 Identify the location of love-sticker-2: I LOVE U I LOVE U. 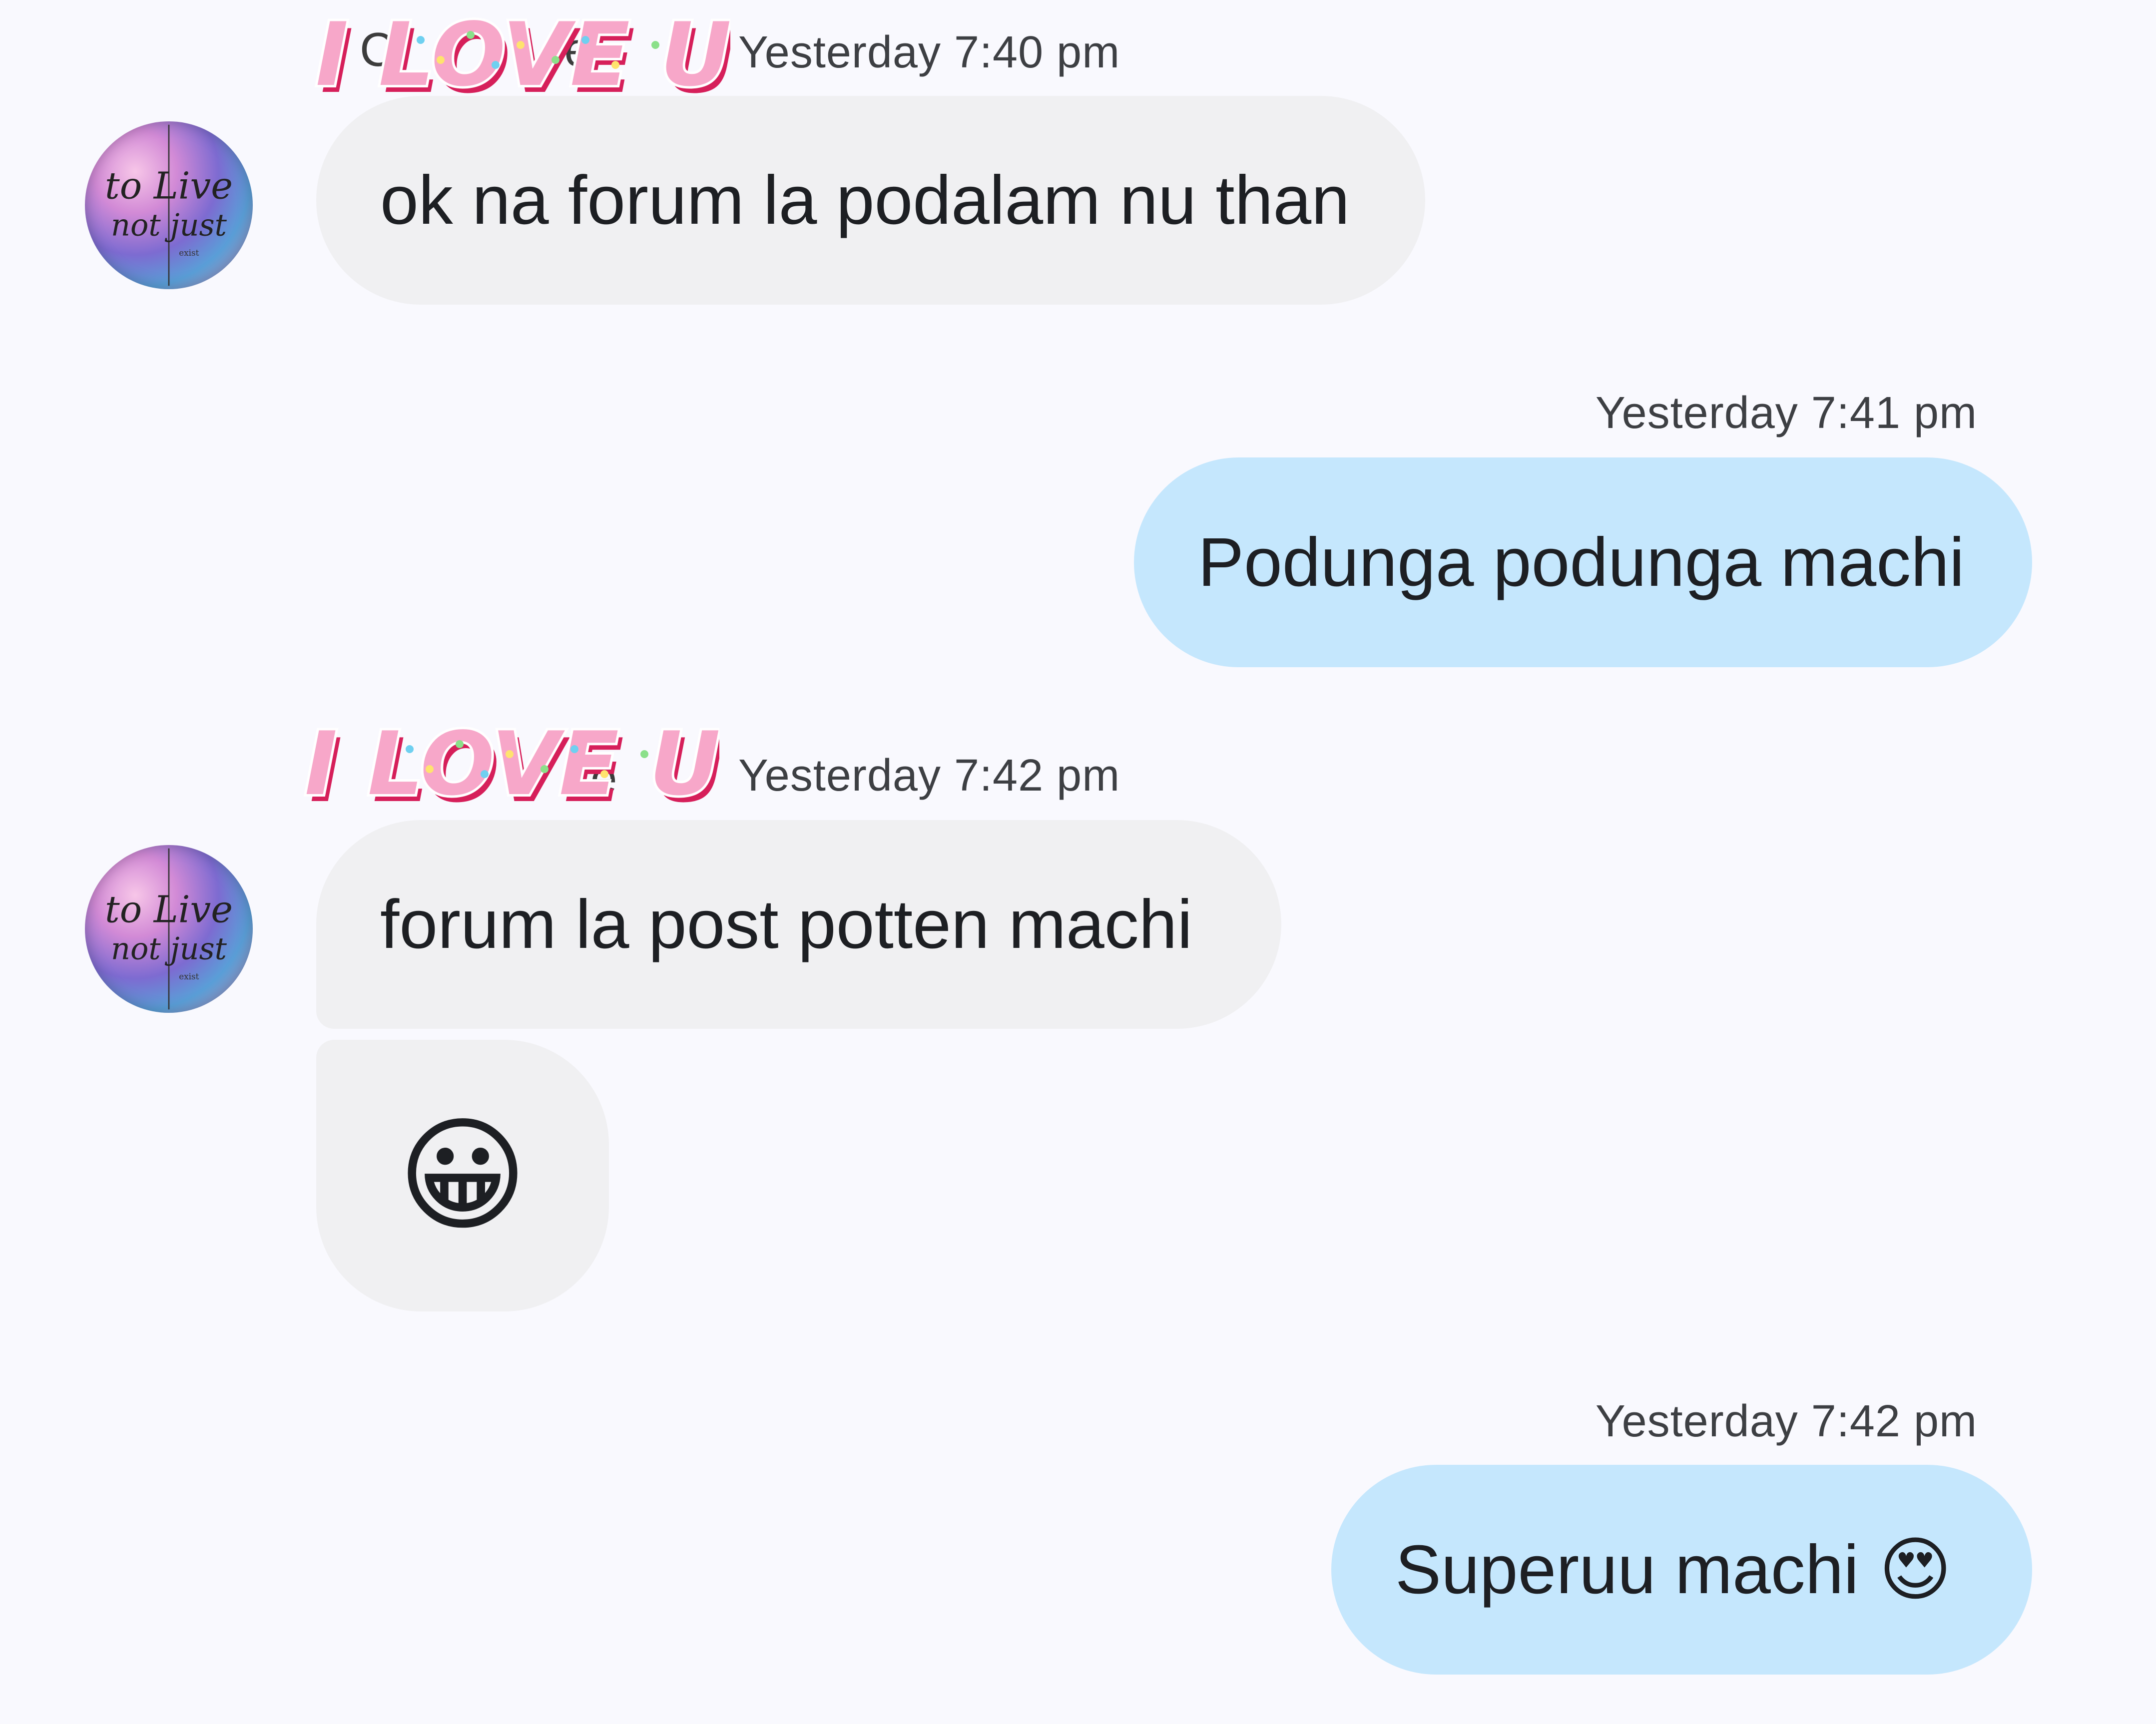
(507, 764).